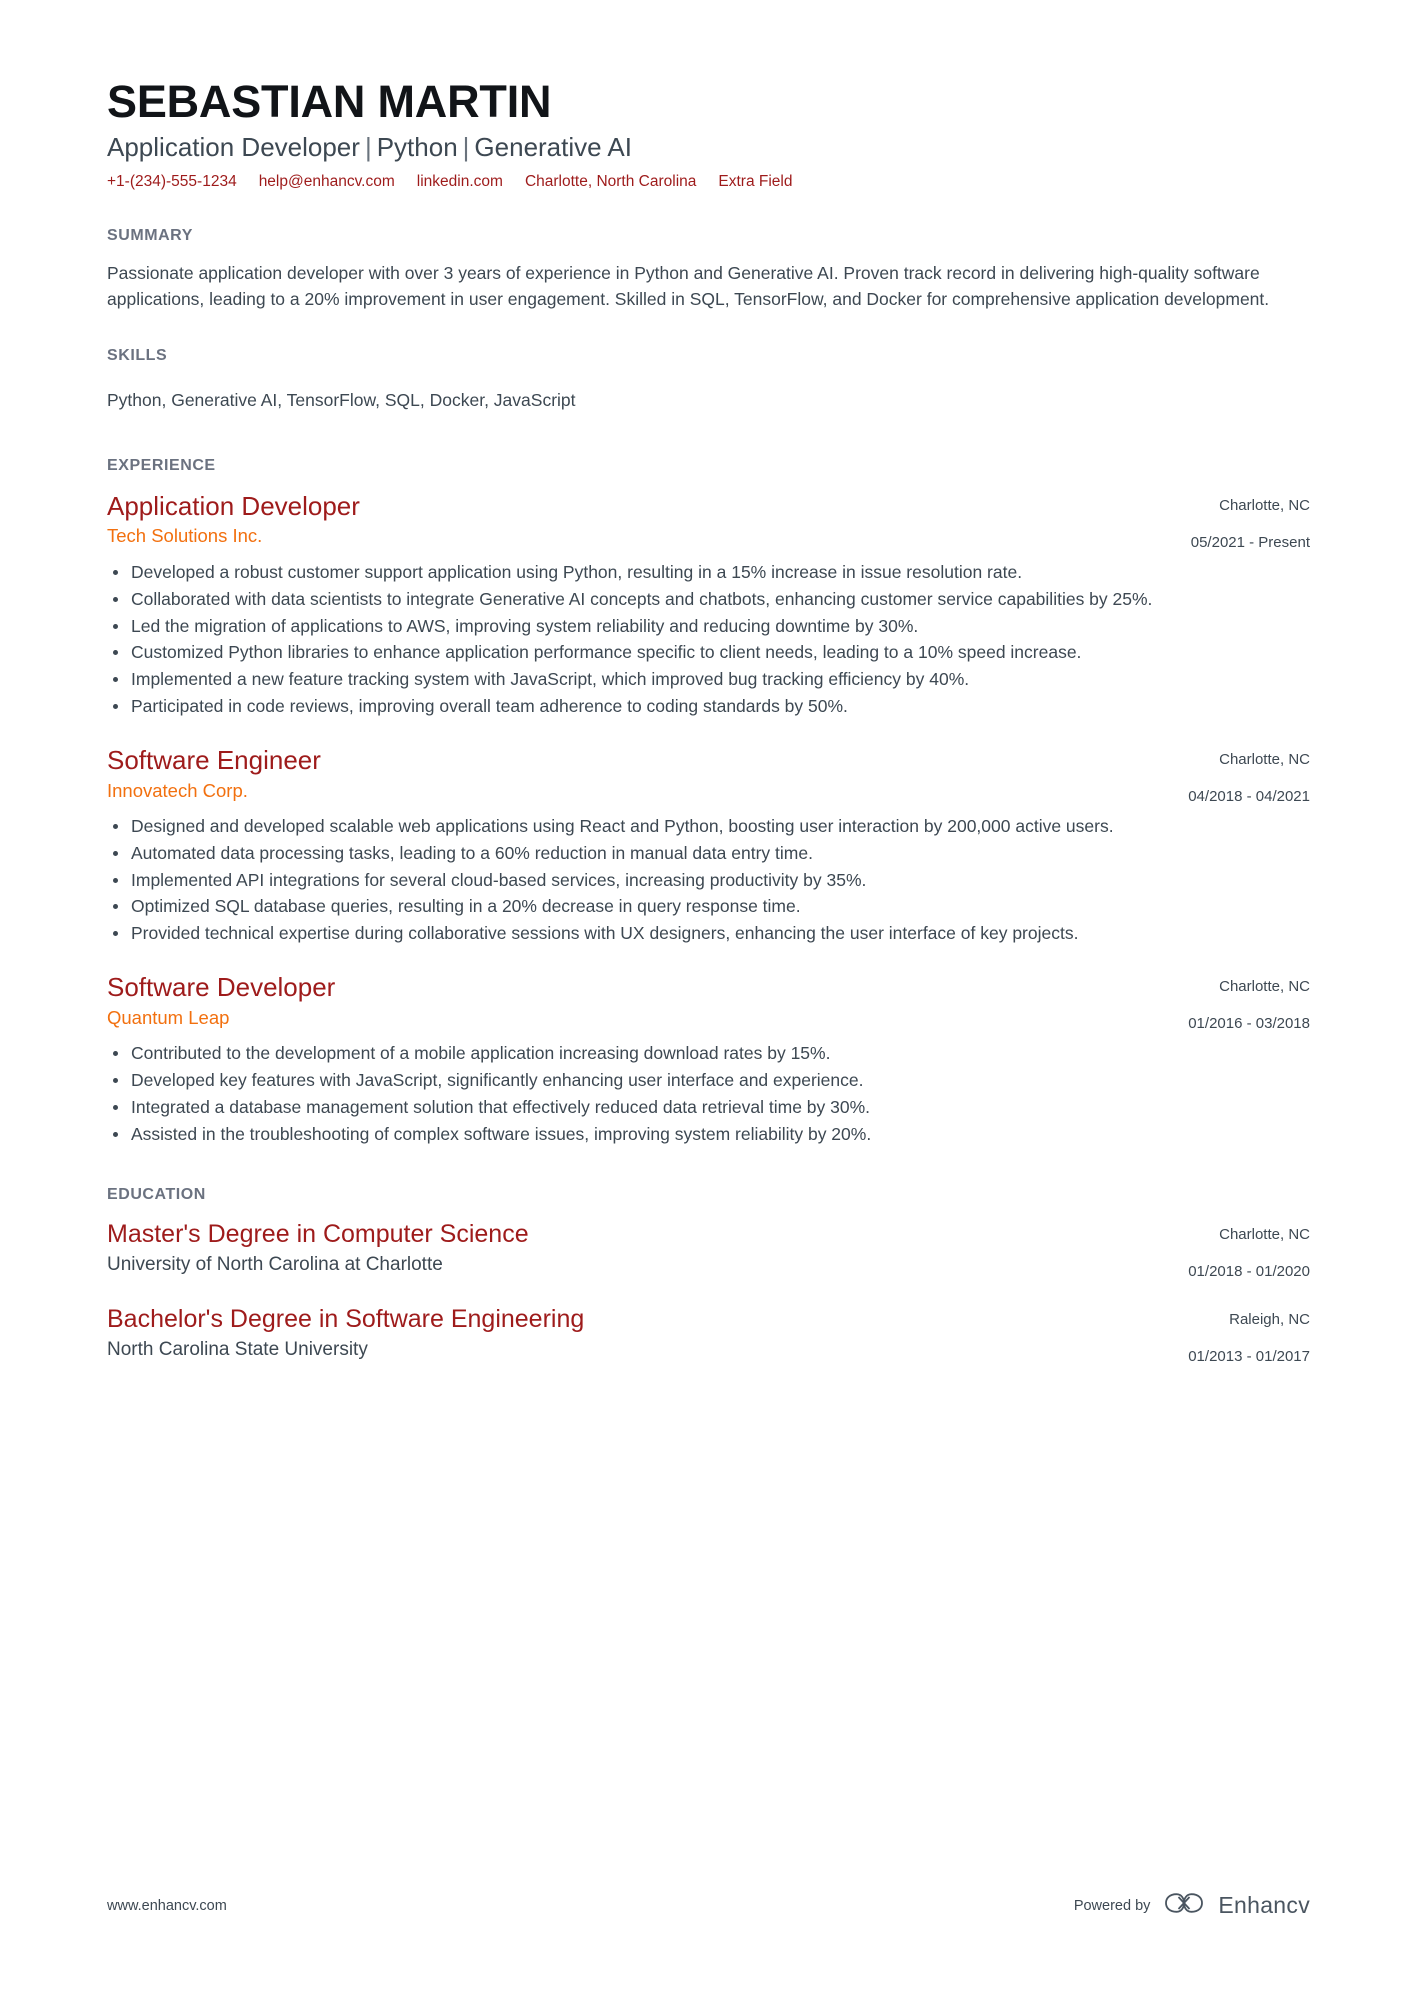  I want to click on experience-entry-meta: Charlotte, NC 05/2021 - Present, so click(1237, 521).